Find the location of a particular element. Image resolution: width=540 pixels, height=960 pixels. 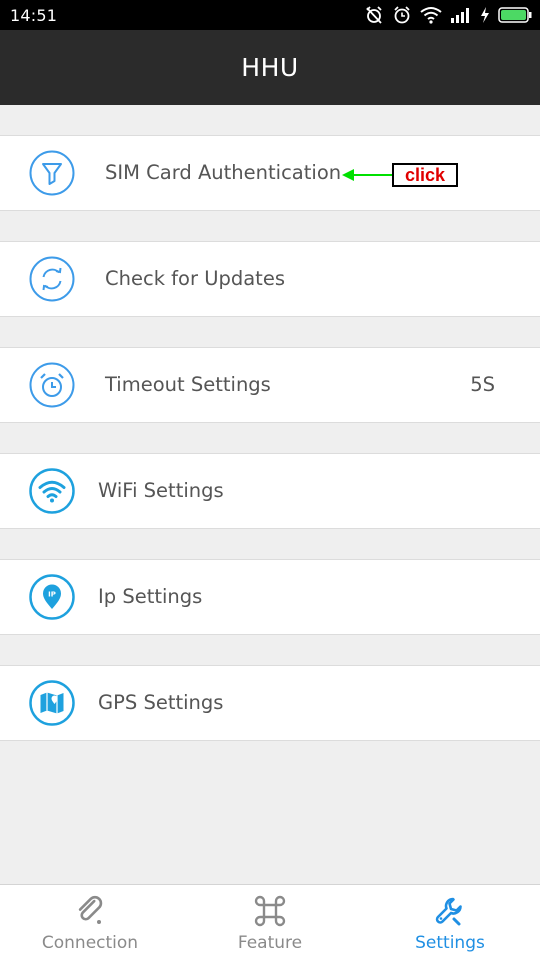

page-title: HHU is located at coordinates (270, 67).